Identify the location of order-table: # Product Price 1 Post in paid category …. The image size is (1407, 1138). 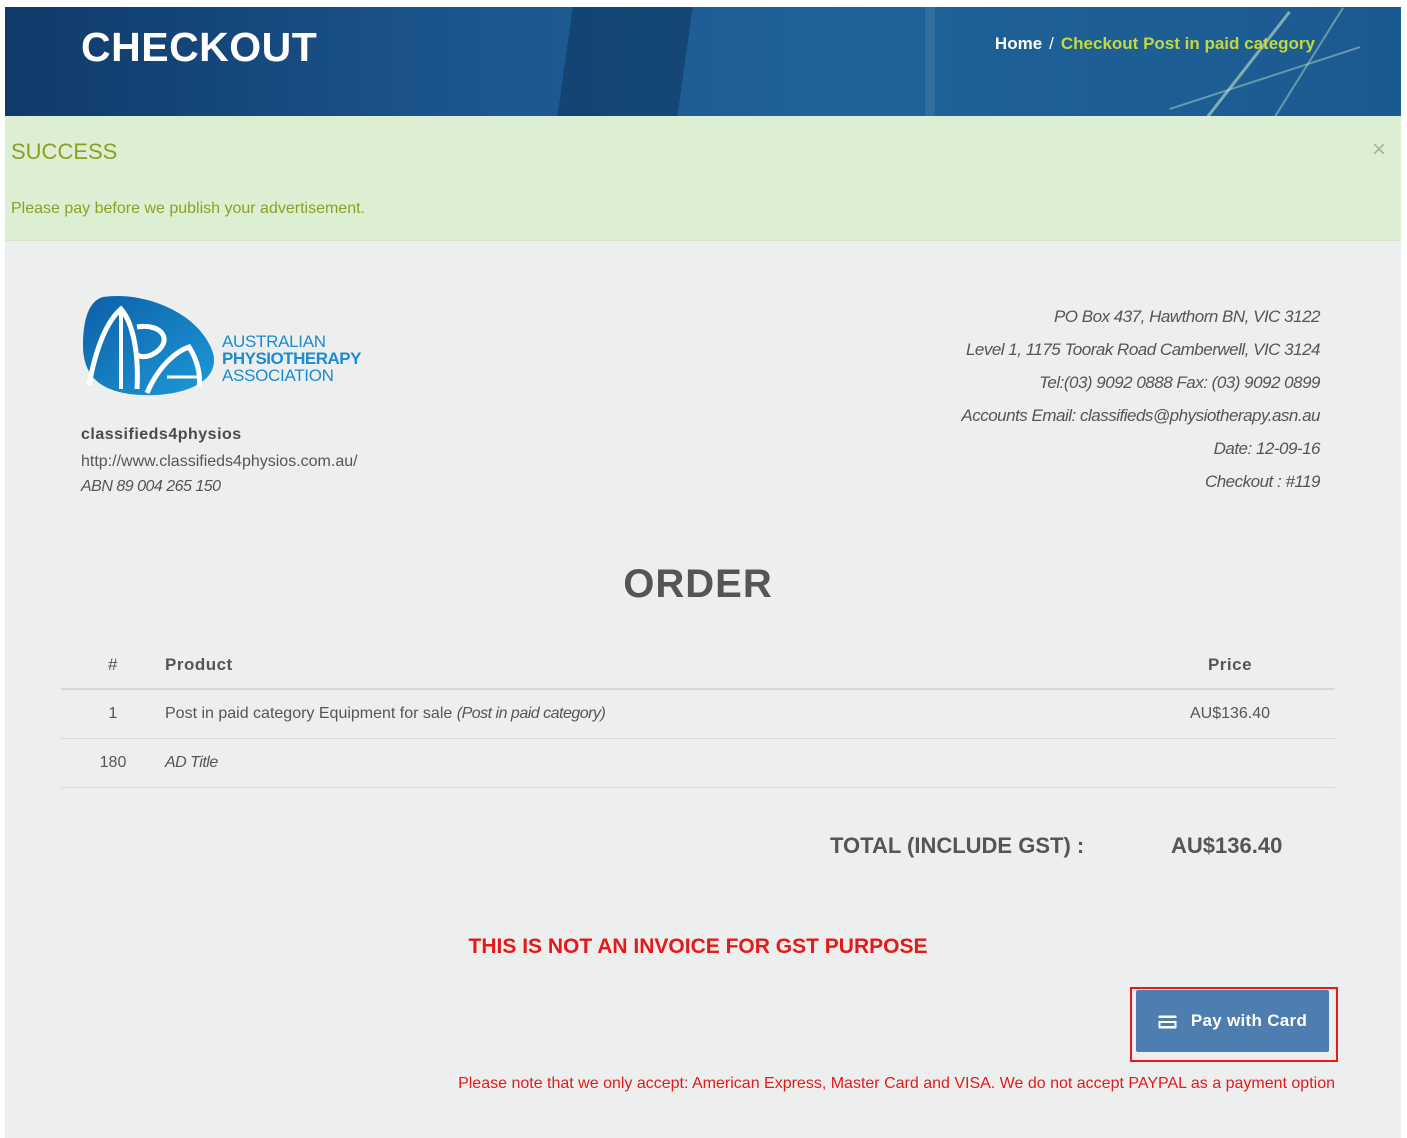
(698, 714).